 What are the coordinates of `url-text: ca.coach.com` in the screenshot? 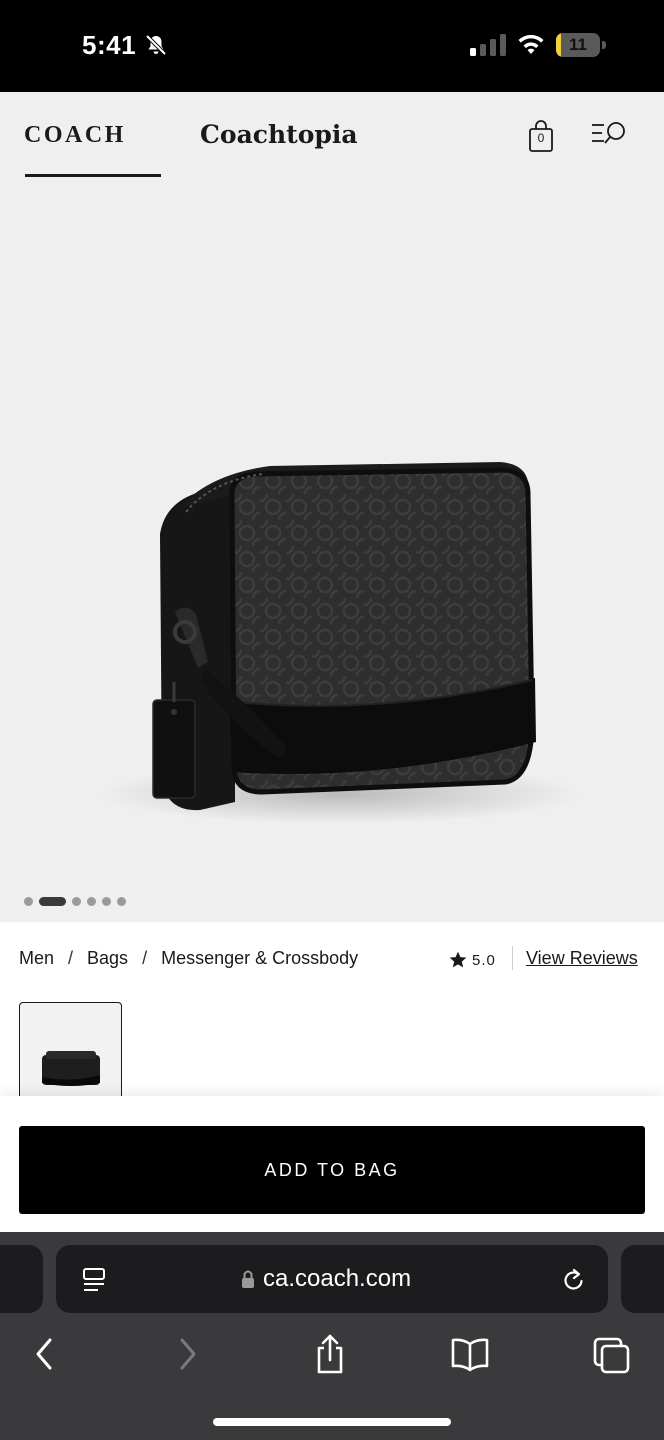 It's located at (337, 1279).